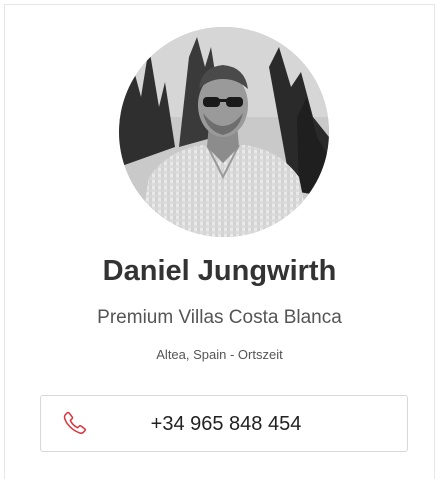  I want to click on agent-name: Daniel Jungwirth, so click(219, 271).